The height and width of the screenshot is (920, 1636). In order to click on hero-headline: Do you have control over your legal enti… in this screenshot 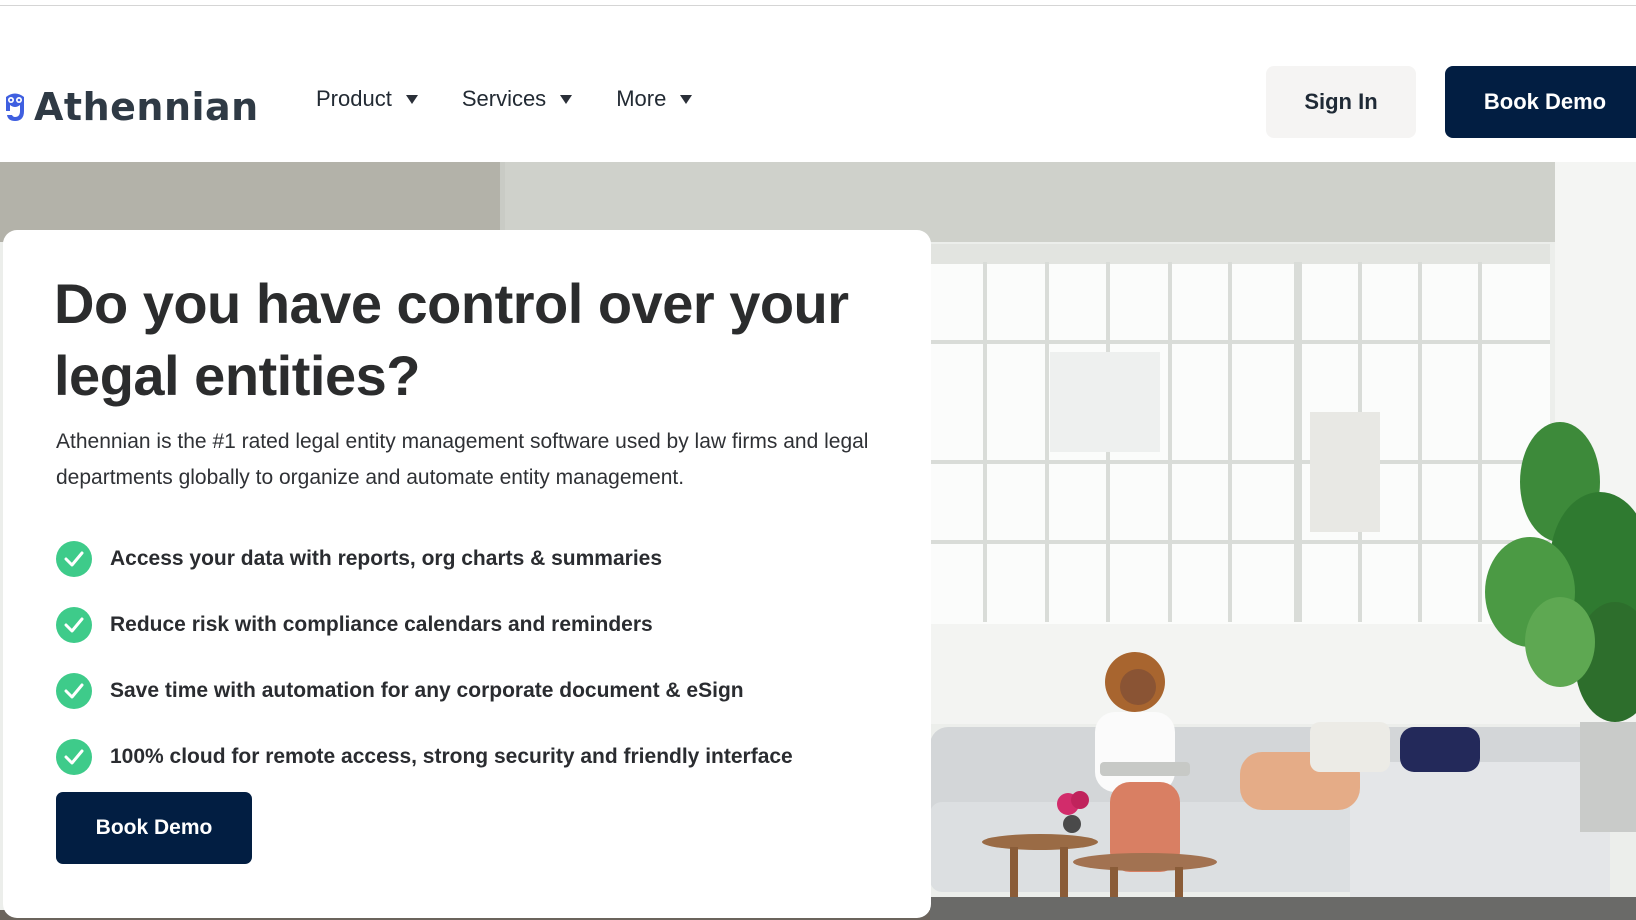, I will do `click(451, 339)`.